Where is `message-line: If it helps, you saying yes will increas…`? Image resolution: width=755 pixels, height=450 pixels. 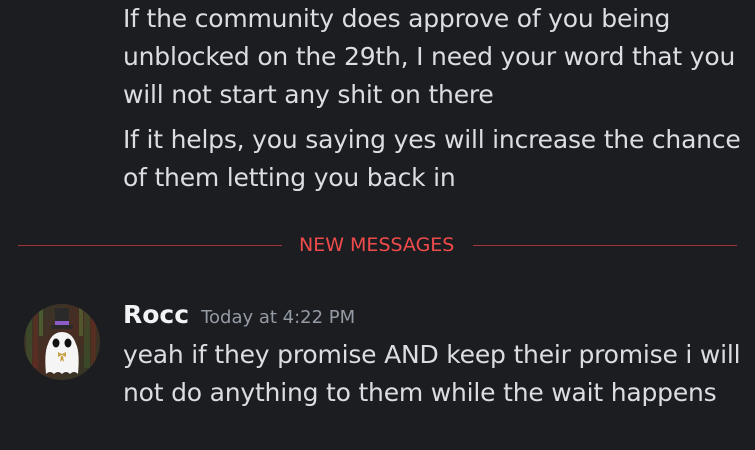
message-line: If it helps, you saying yes will increas… is located at coordinates (432, 139).